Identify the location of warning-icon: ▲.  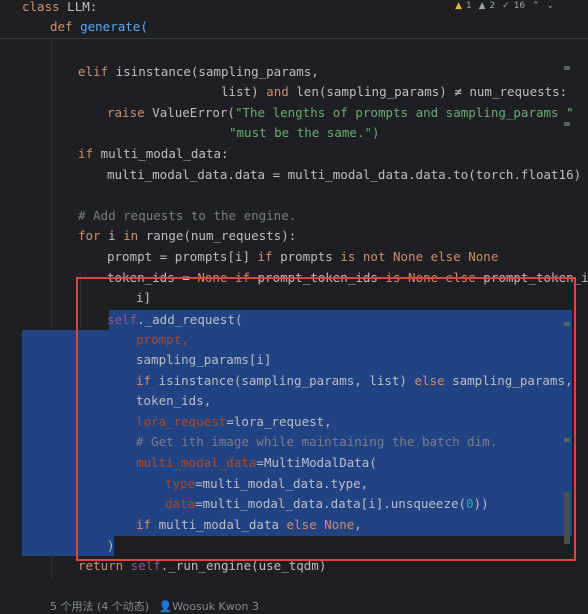
(459, 6).